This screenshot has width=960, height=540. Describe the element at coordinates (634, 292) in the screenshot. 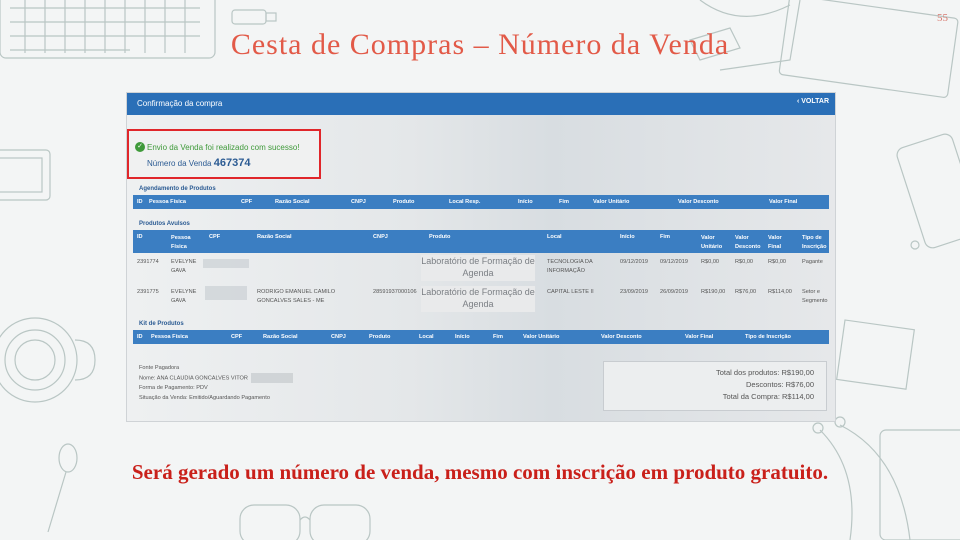

I see `cell-inicio: 23/09/2019` at that location.